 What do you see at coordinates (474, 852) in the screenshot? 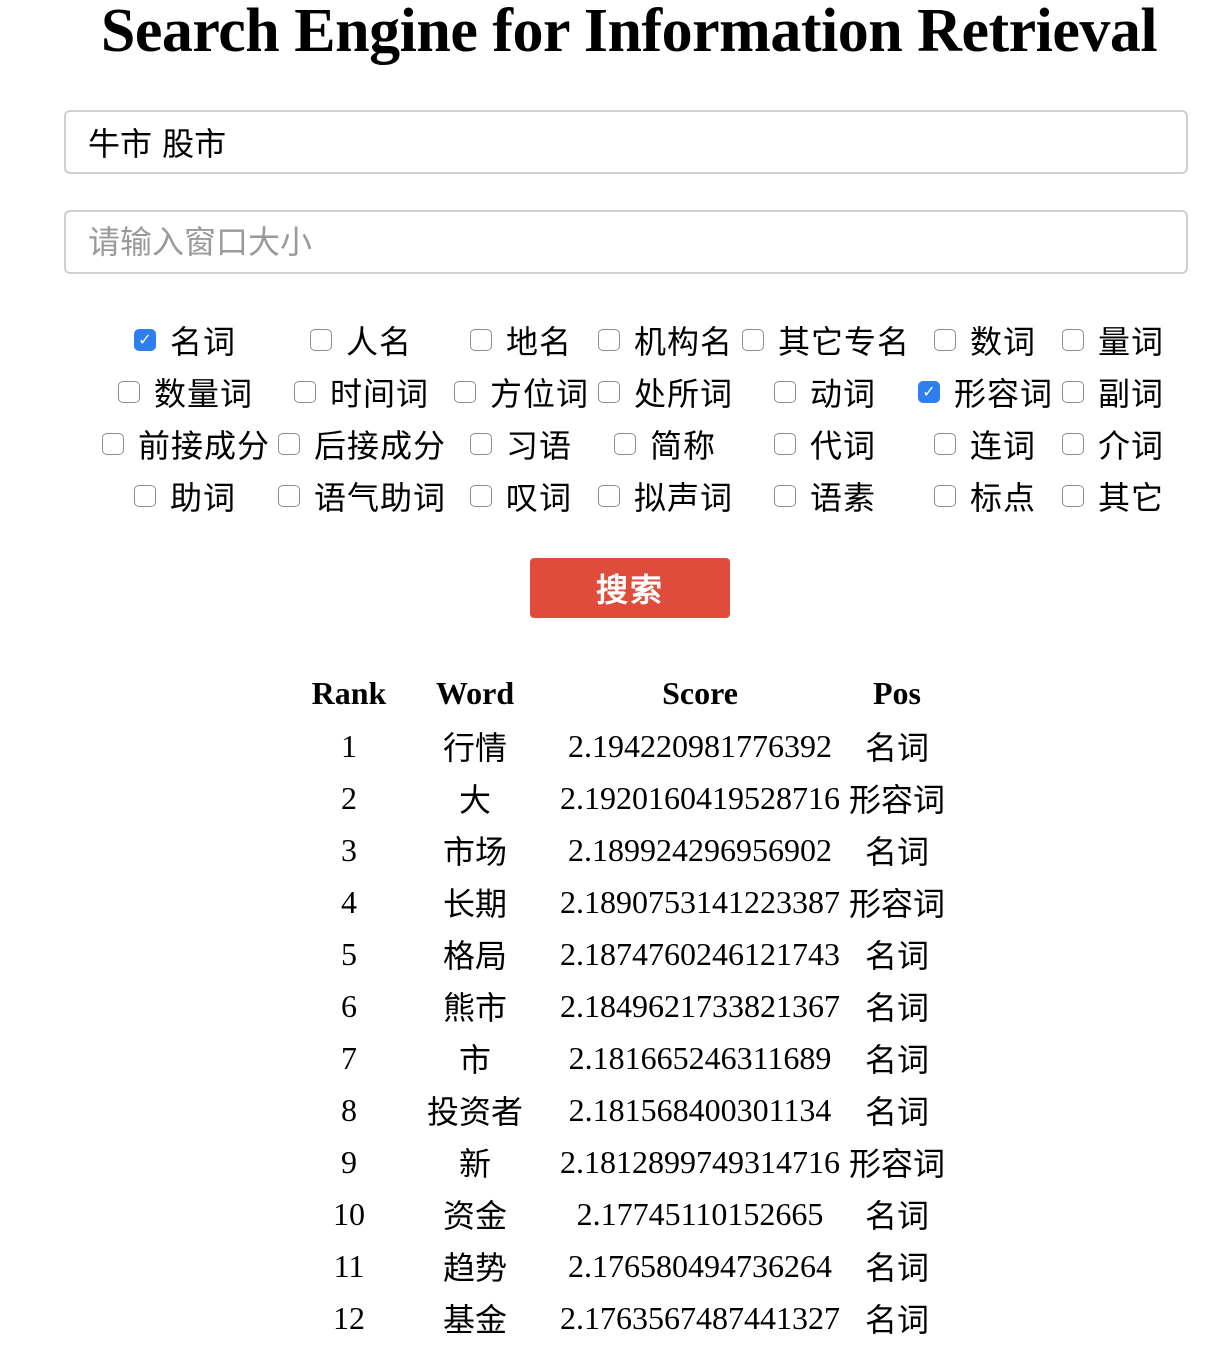
I see `word-cell: 市场` at bounding box center [474, 852].